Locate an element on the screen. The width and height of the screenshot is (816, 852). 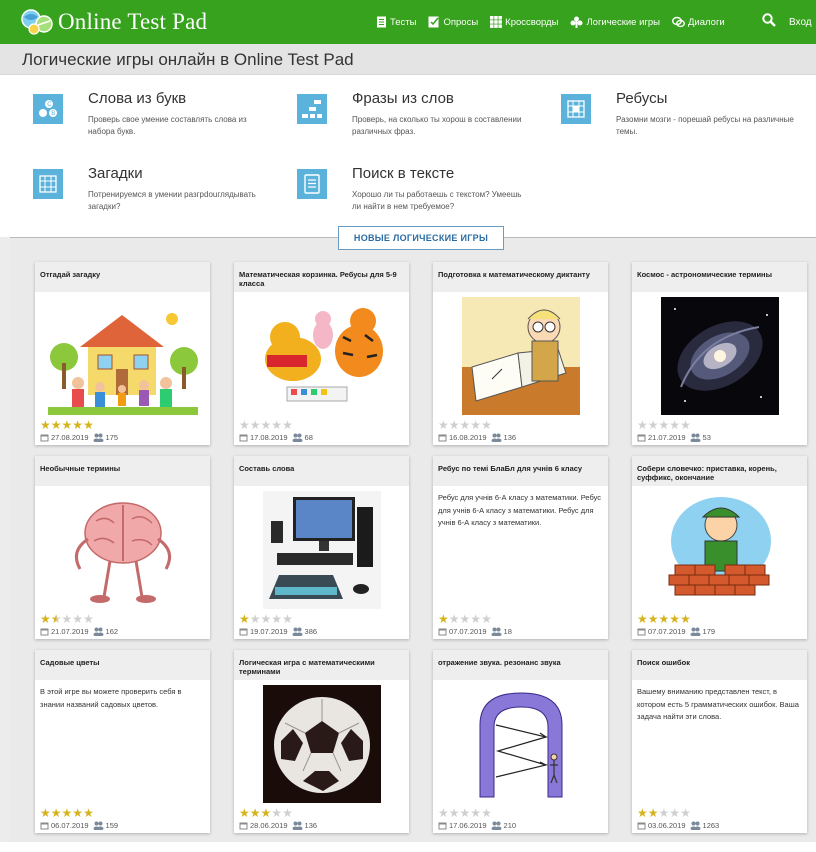
phrases-icon is located at coordinates (312, 109).